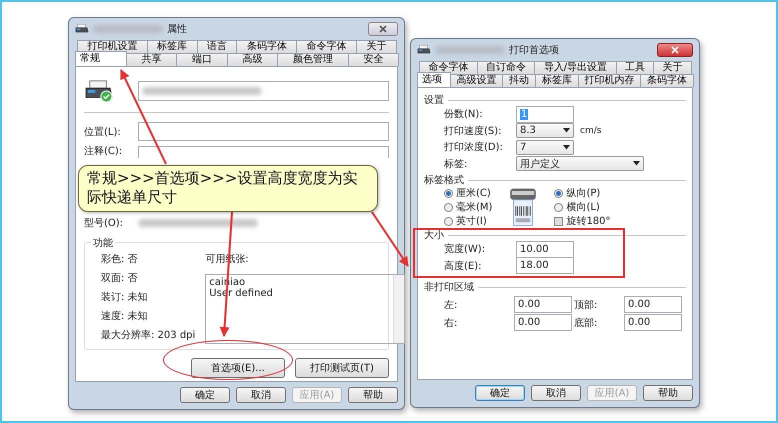 This screenshot has width=778, height=423. Describe the element at coordinates (263, 152) in the screenshot. I see `comment-field` at that location.